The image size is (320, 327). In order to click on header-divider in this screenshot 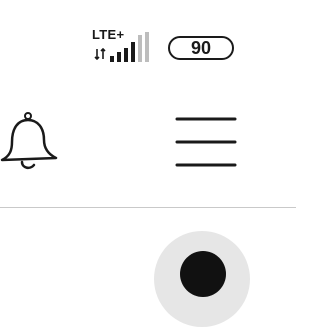, I will do `click(148, 207)`.